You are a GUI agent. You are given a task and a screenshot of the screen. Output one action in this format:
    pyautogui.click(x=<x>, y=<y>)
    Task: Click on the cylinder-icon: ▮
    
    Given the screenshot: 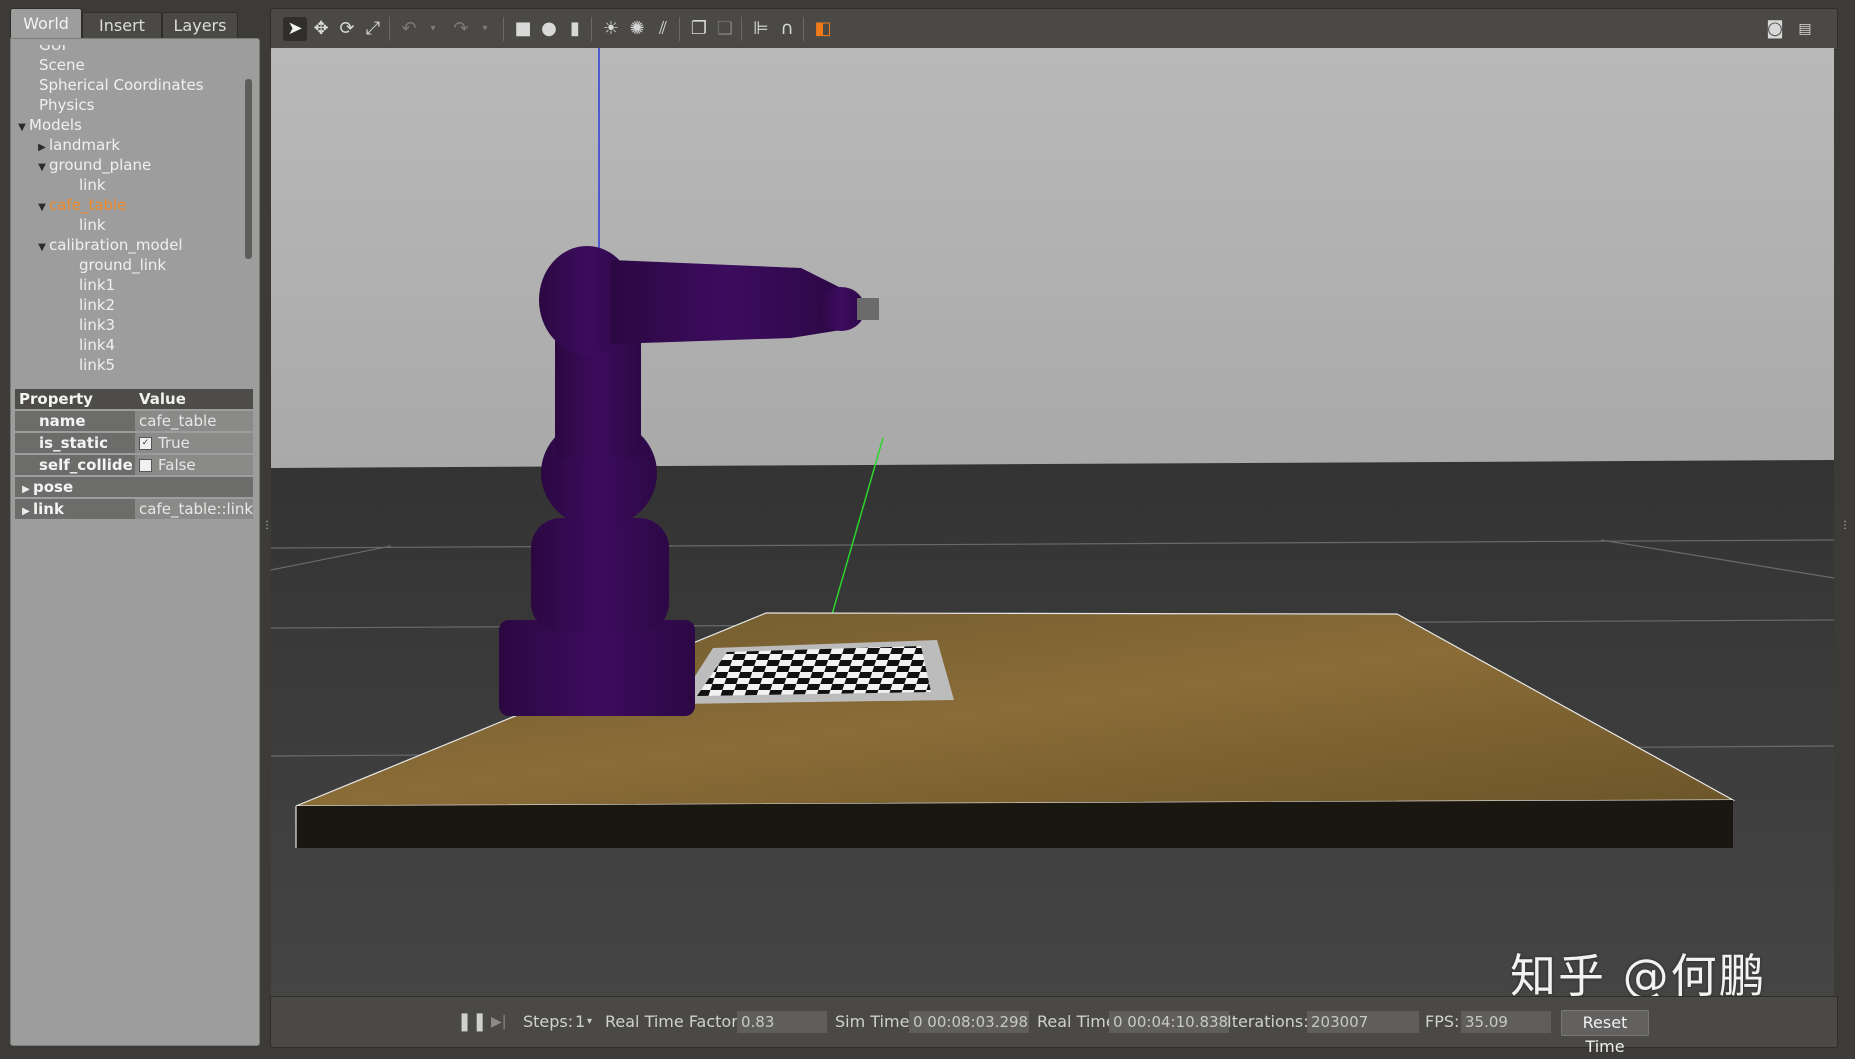 What is the action you would take?
    pyautogui.click(x=575, y=29)
    